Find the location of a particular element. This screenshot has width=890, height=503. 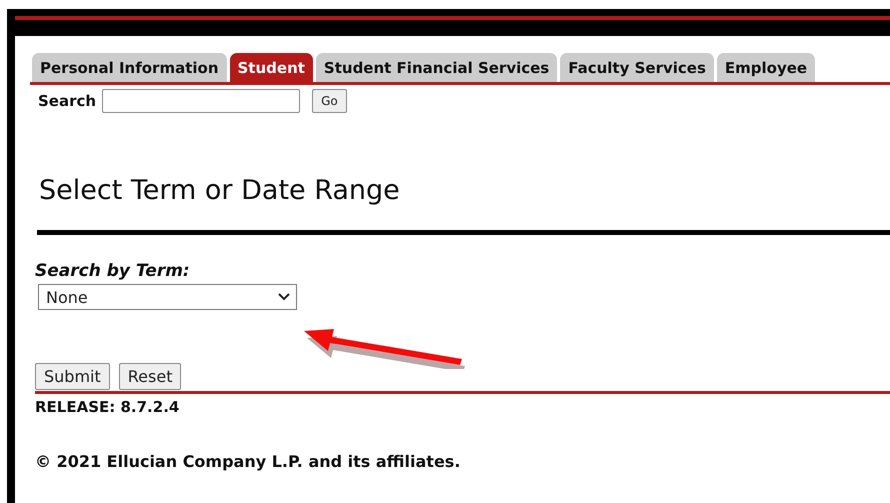

nav-tab: Student Financial Services is located at coordinates (437, 67).